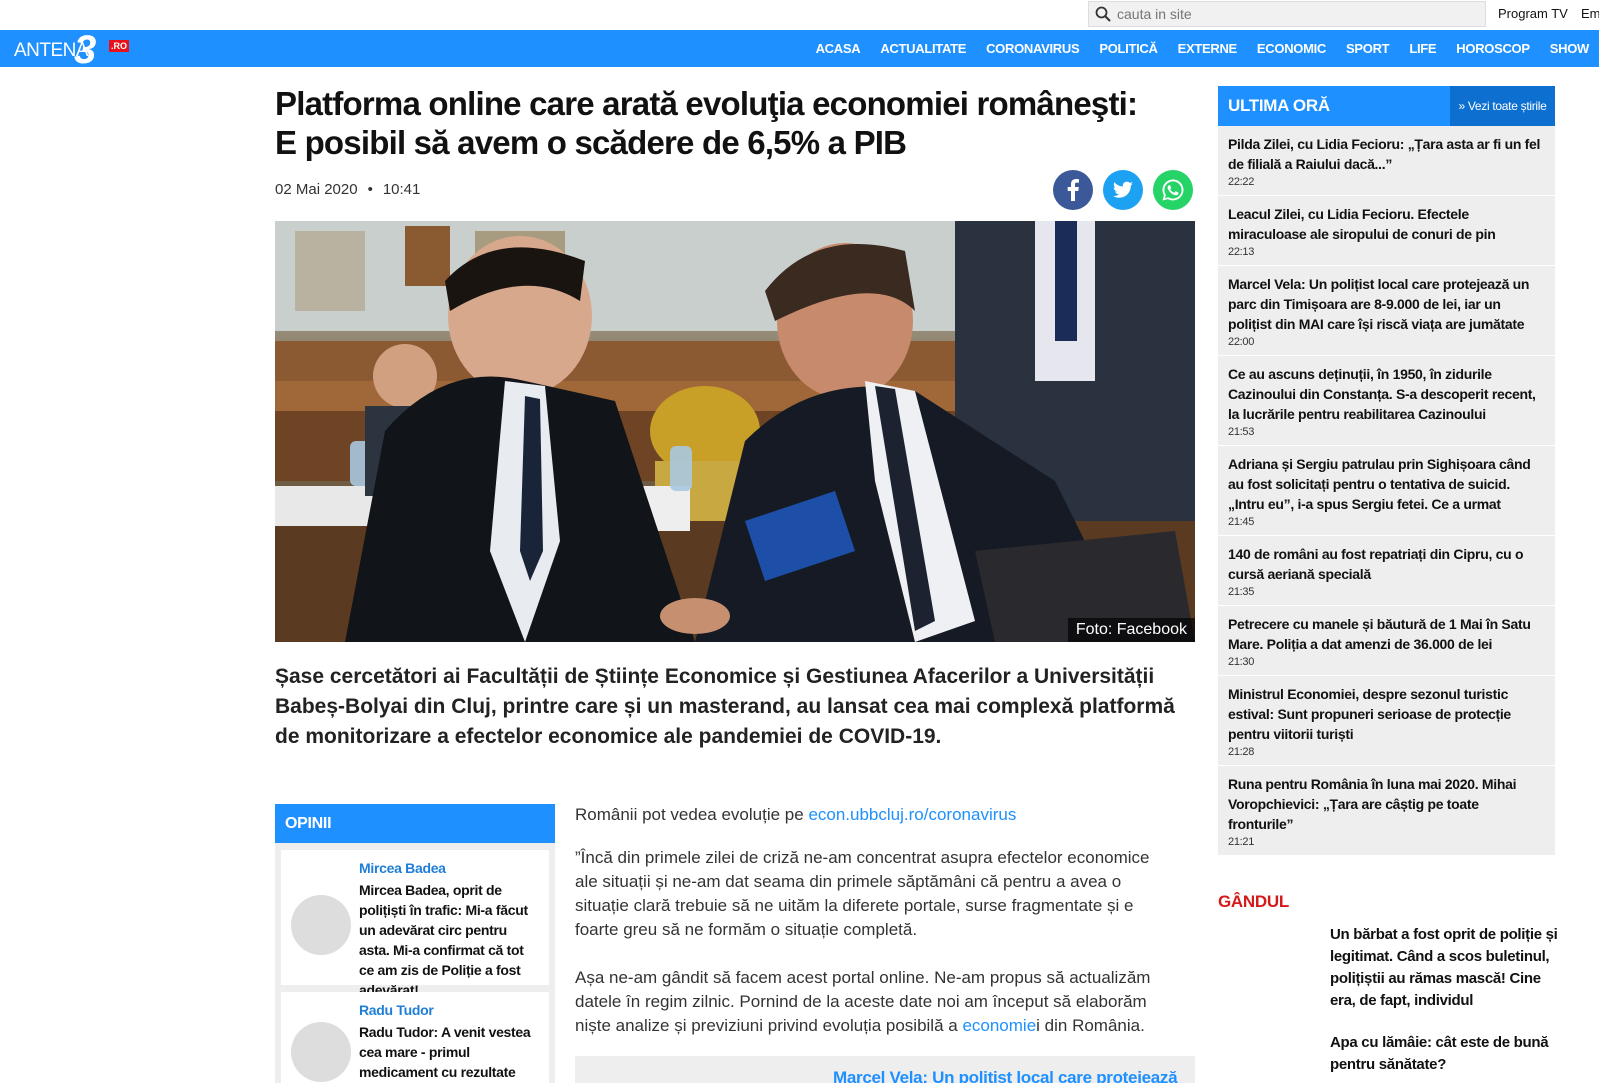 The width and height of the screenshot is (1599, 1083). I want to click on news-time: 22:22, so click(1241, 182).